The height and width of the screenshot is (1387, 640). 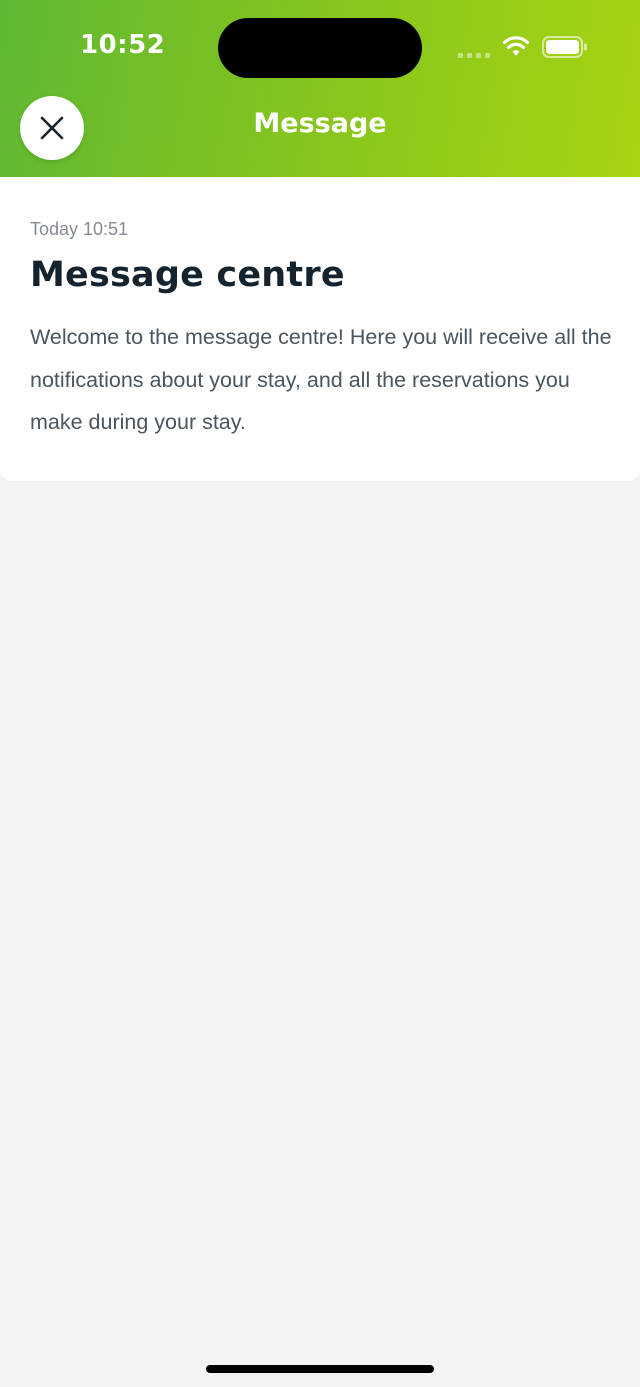 I want to click on close-button, so click(x=52, y=128).